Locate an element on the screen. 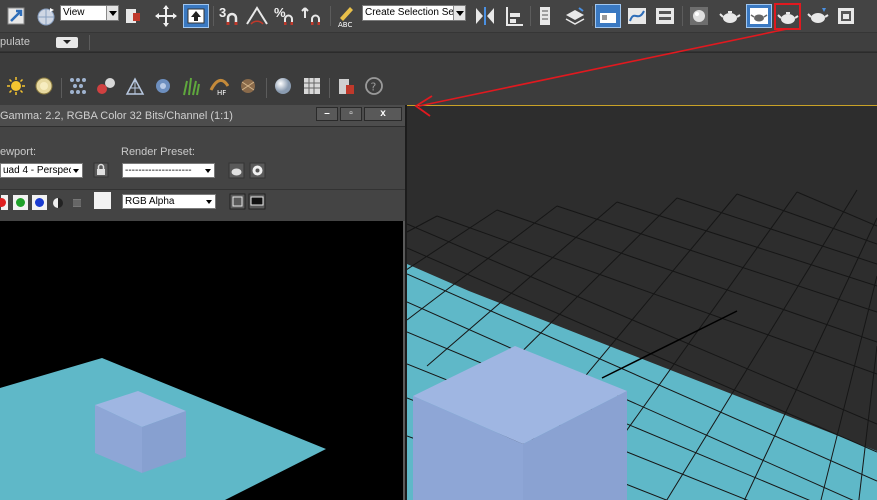 Image resolution: width=877 pixels, height=500 pixels. frame-window-icon is located at coordinates (846, 16).